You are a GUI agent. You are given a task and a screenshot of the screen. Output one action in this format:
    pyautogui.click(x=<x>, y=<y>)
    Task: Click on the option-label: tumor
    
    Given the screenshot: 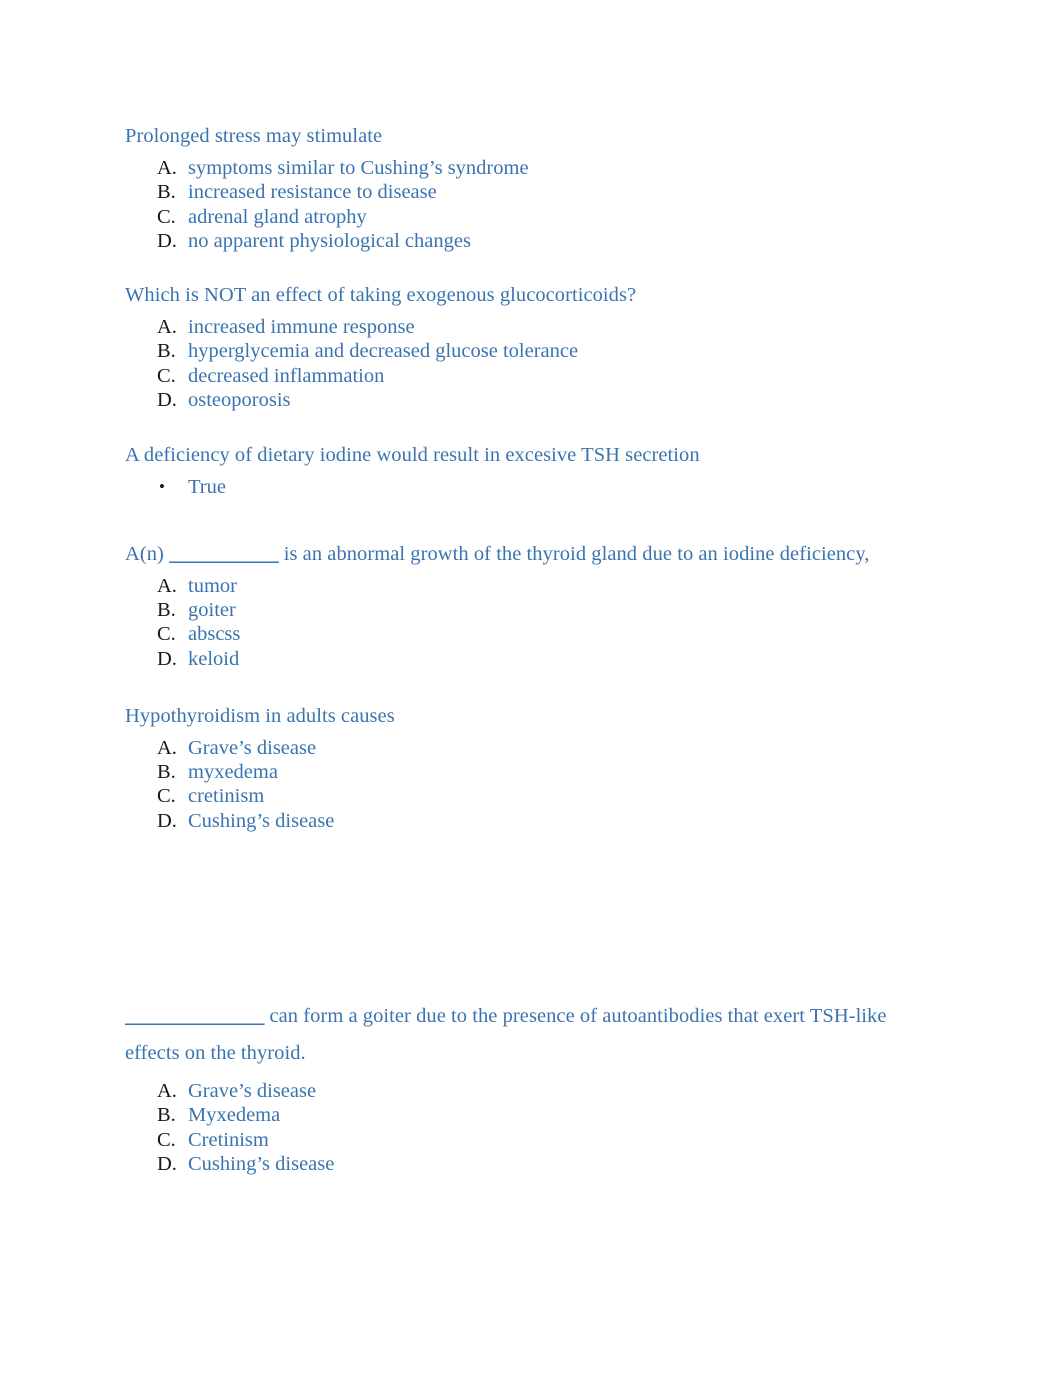 What is the action you would take?
    pyautogui.click(x=212, y=585)
    